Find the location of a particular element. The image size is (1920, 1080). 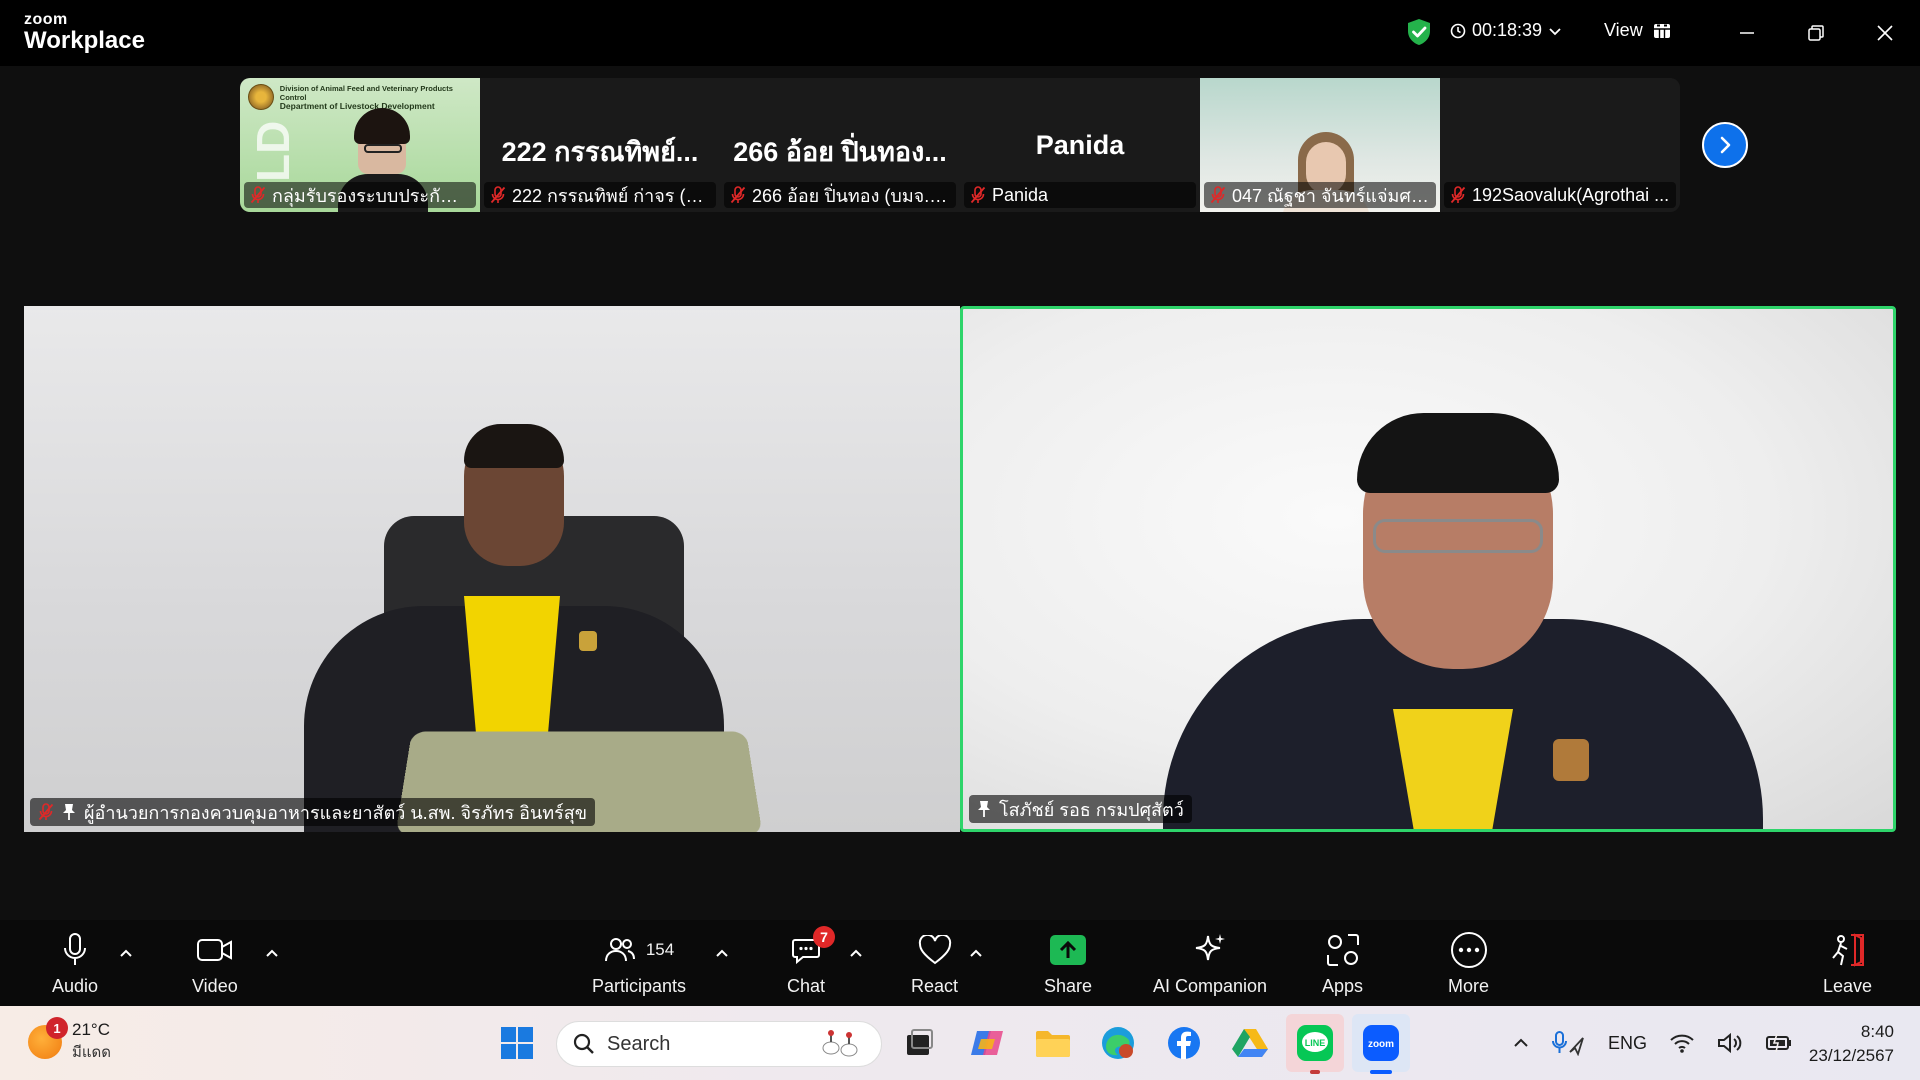

participant-display-name: Panida is located at coordinates (1080, 145).